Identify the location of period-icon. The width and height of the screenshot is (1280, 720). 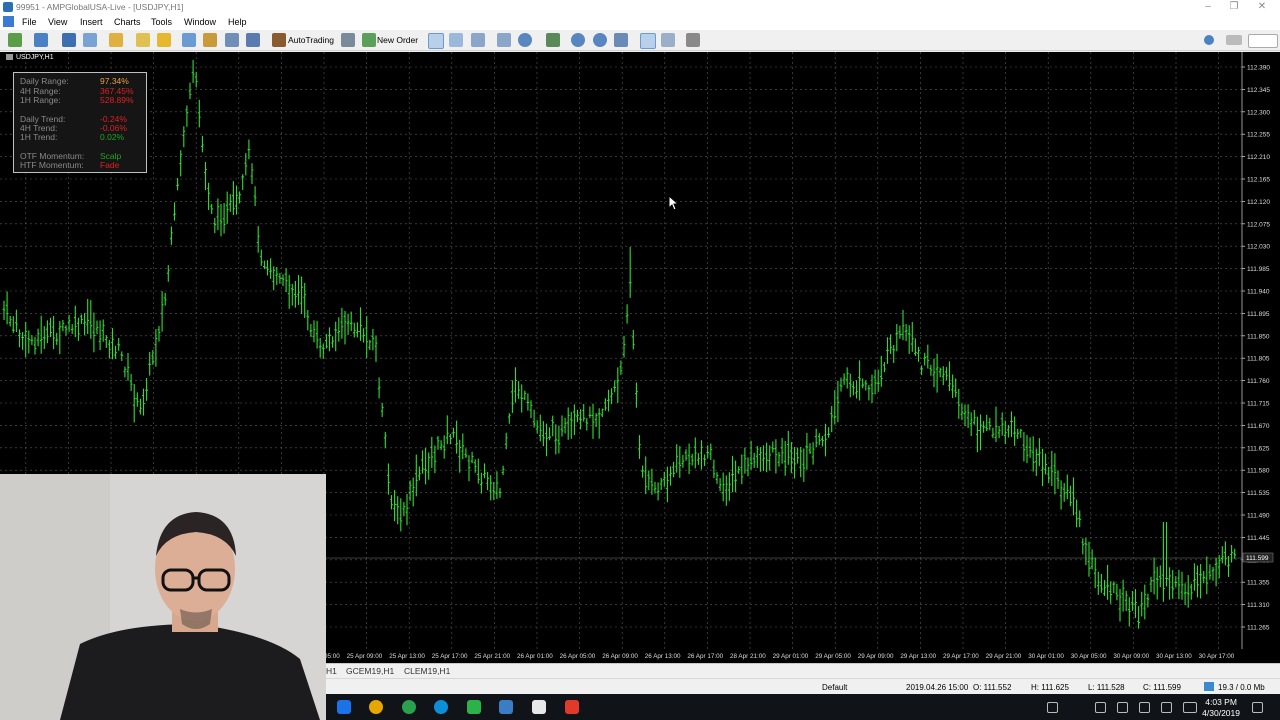
(504, 40).